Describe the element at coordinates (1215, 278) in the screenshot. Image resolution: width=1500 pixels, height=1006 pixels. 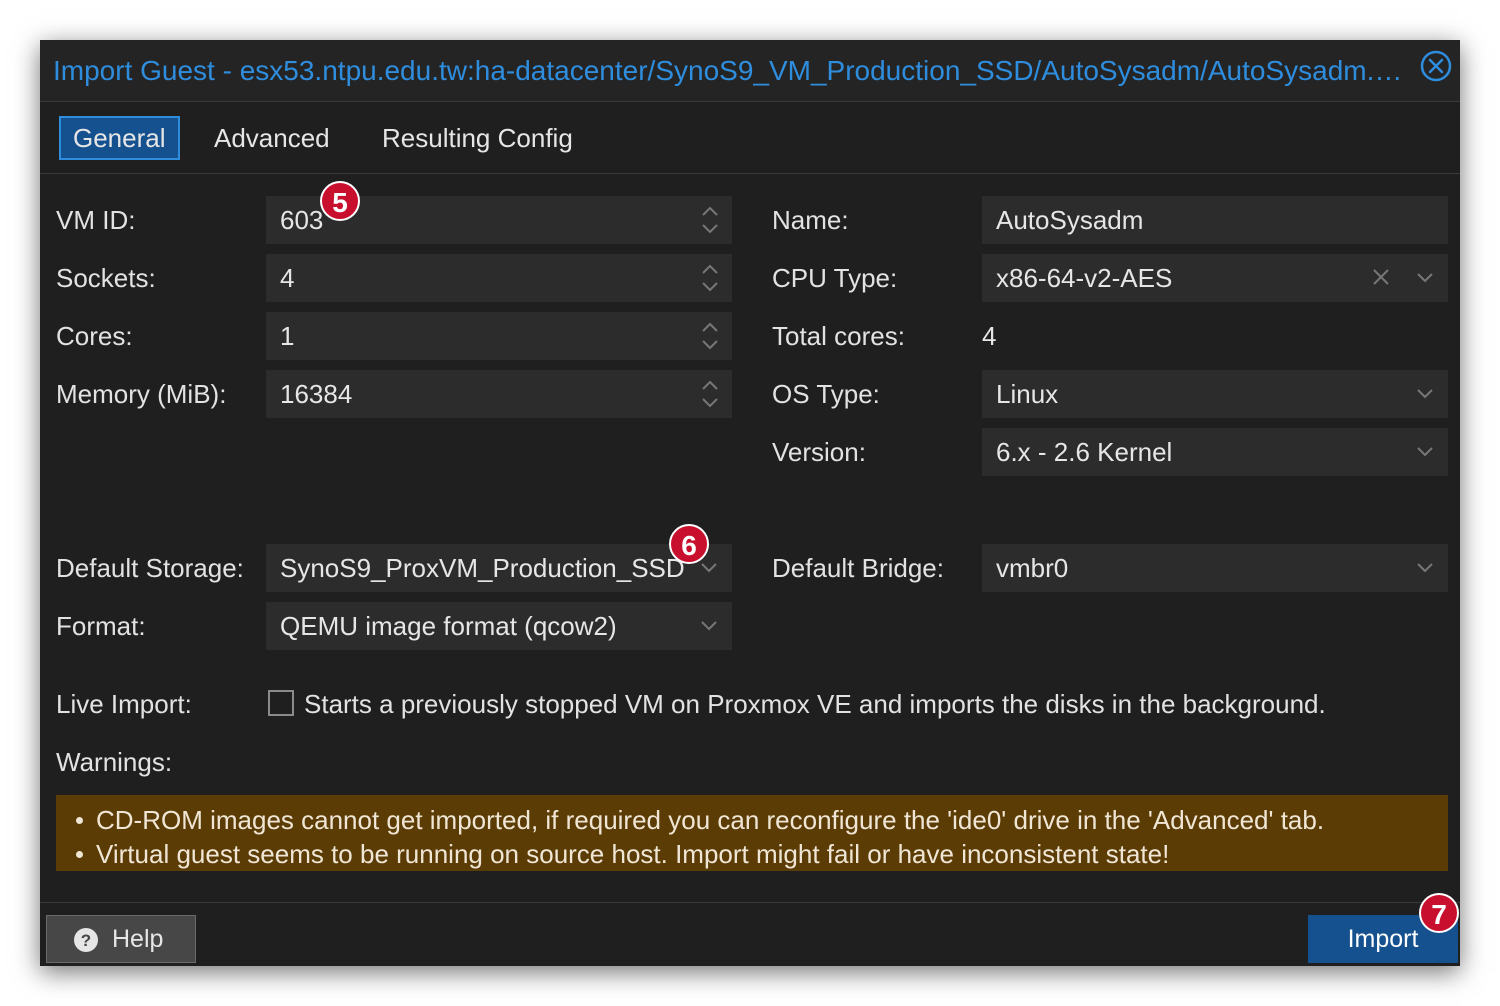
I see `cputype-select: x86-64-v2-AES` at that location.